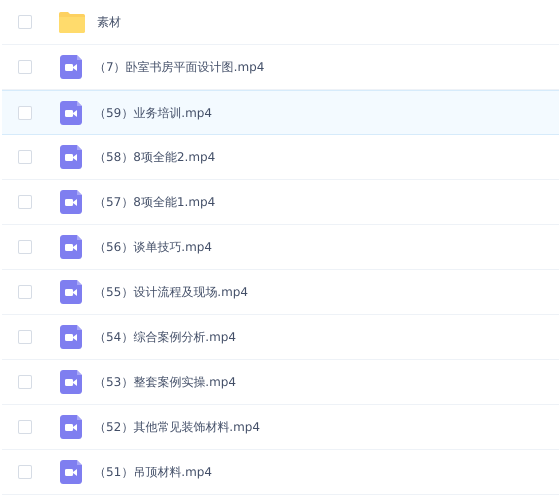 The width and height of the screenshot is (559, 497). What do you see at coordinates (165, 382) in the screenshot?
I see `file-name: （53）整套案例实操.mp4` at bounding box center [165, 382].